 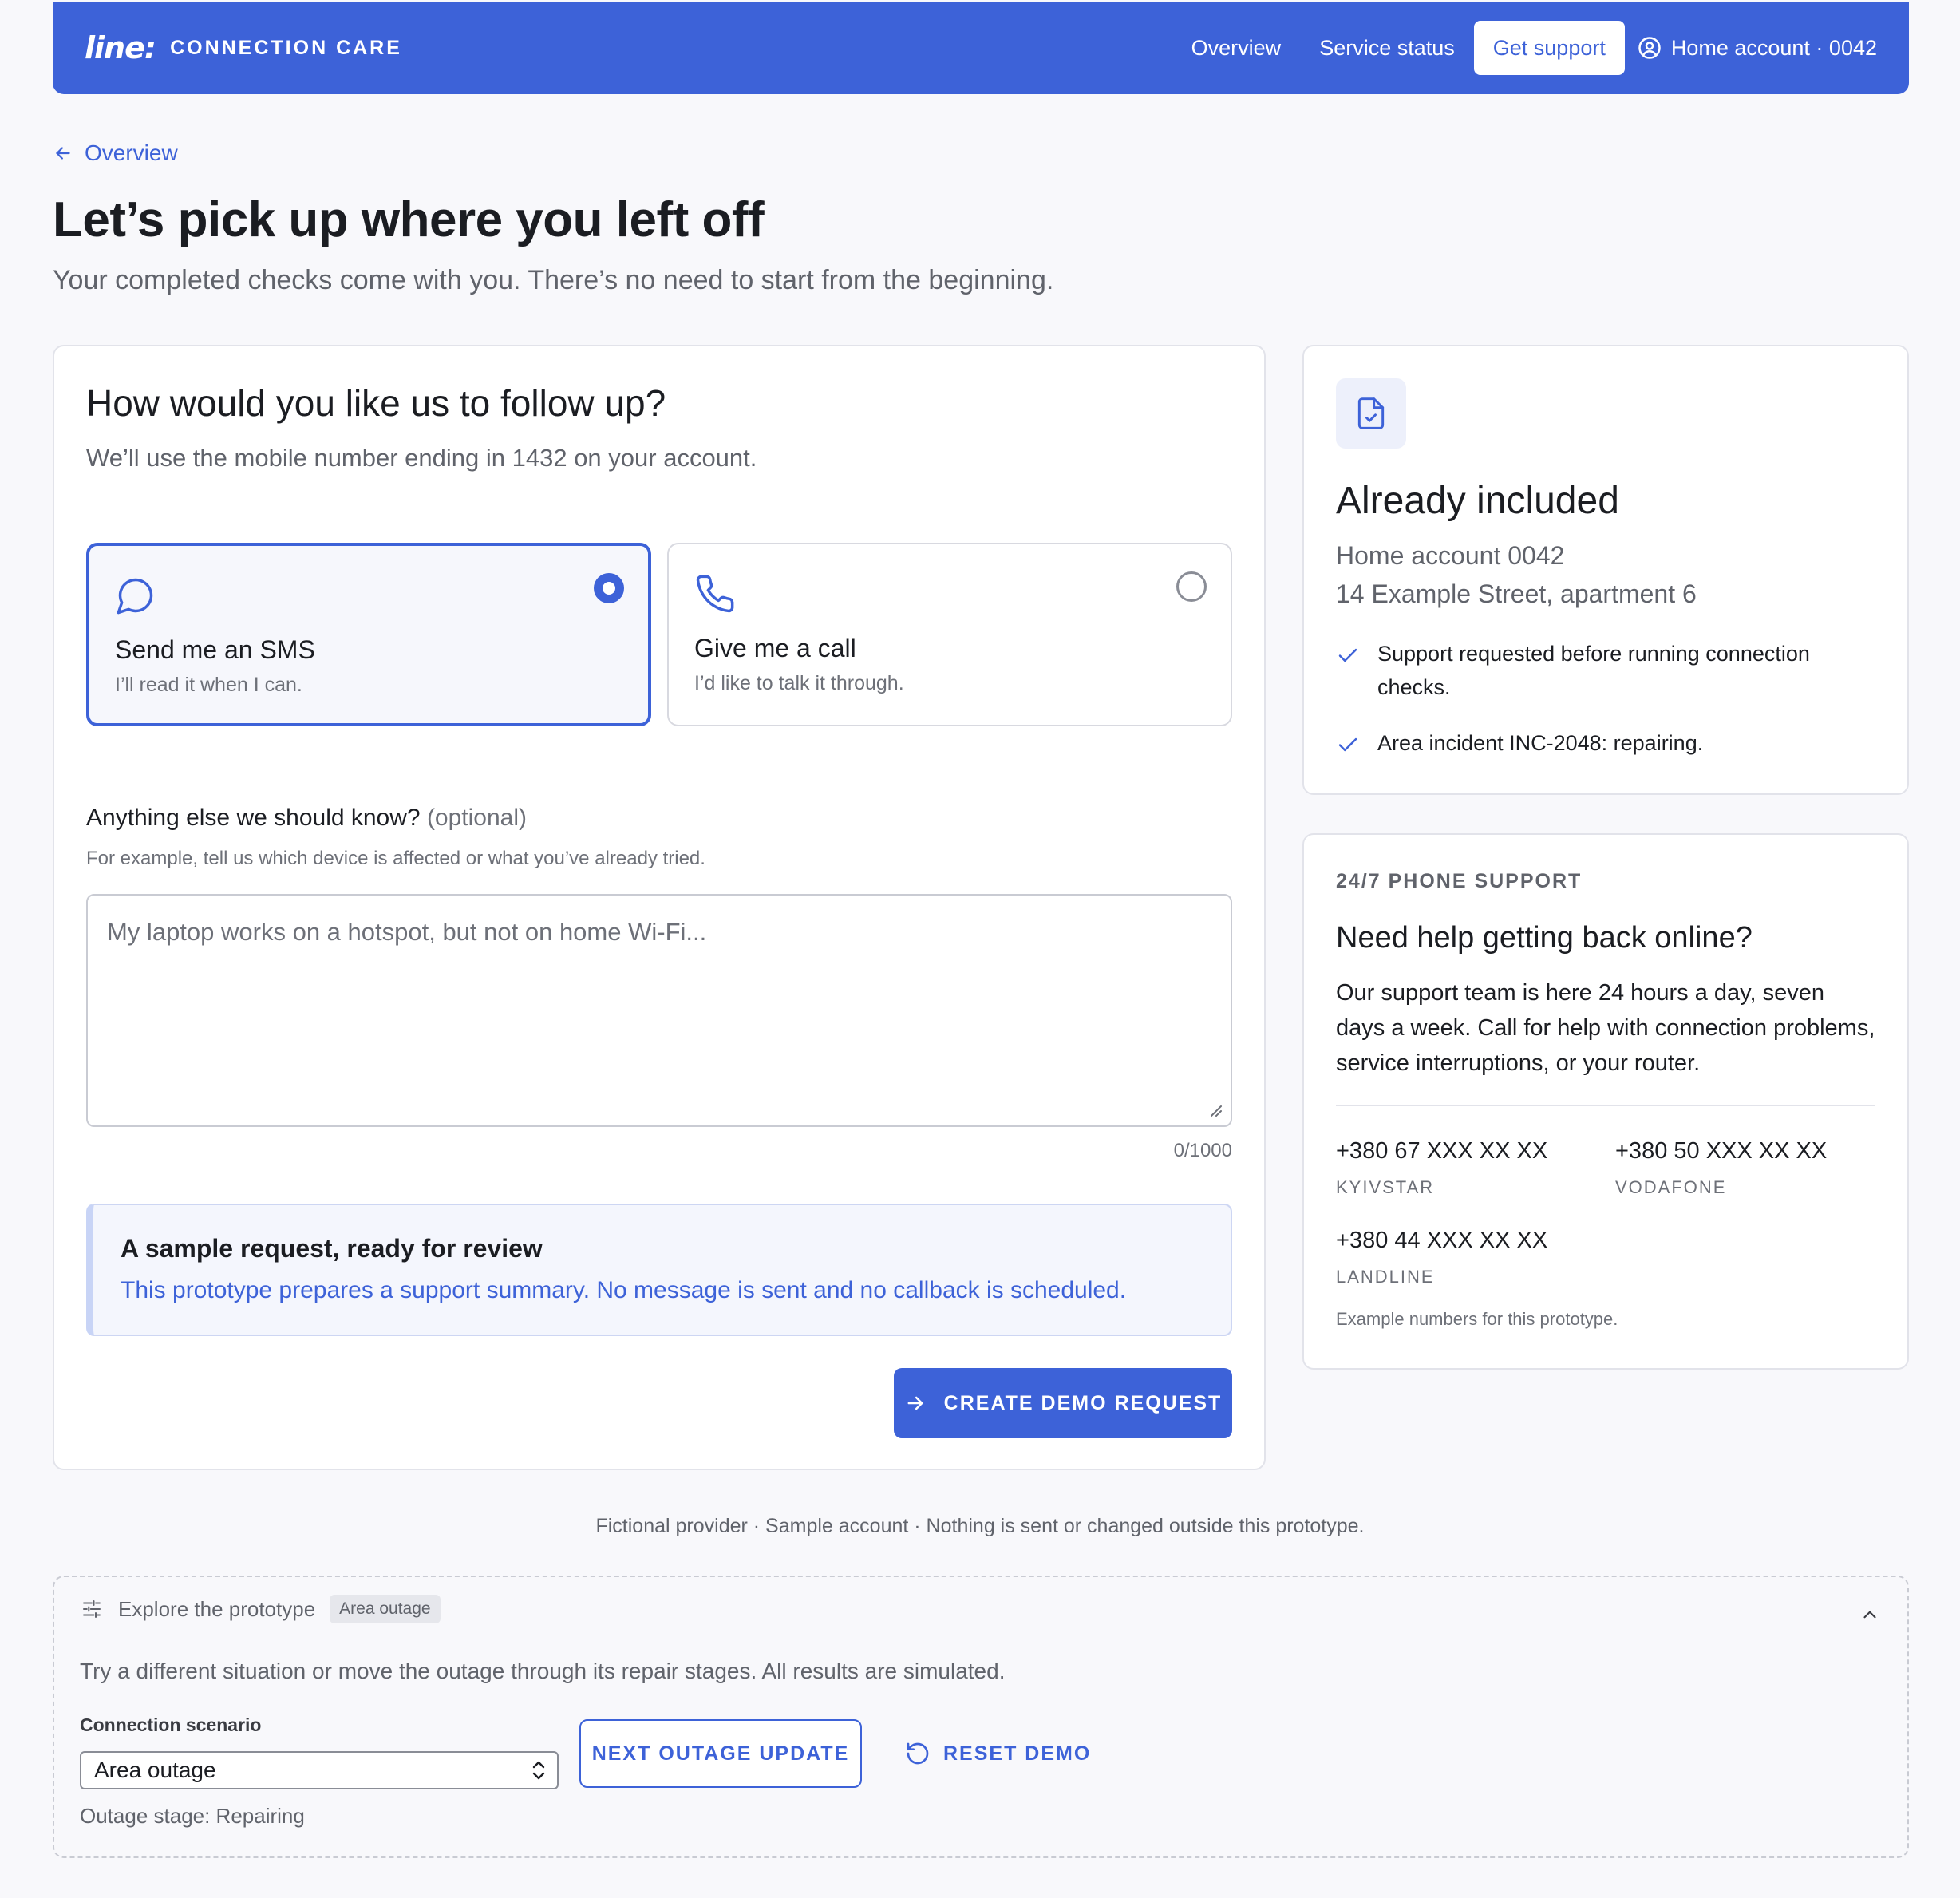 I want to click on phone-carrier: VODAFONE, so click(x=1671, y=1187).